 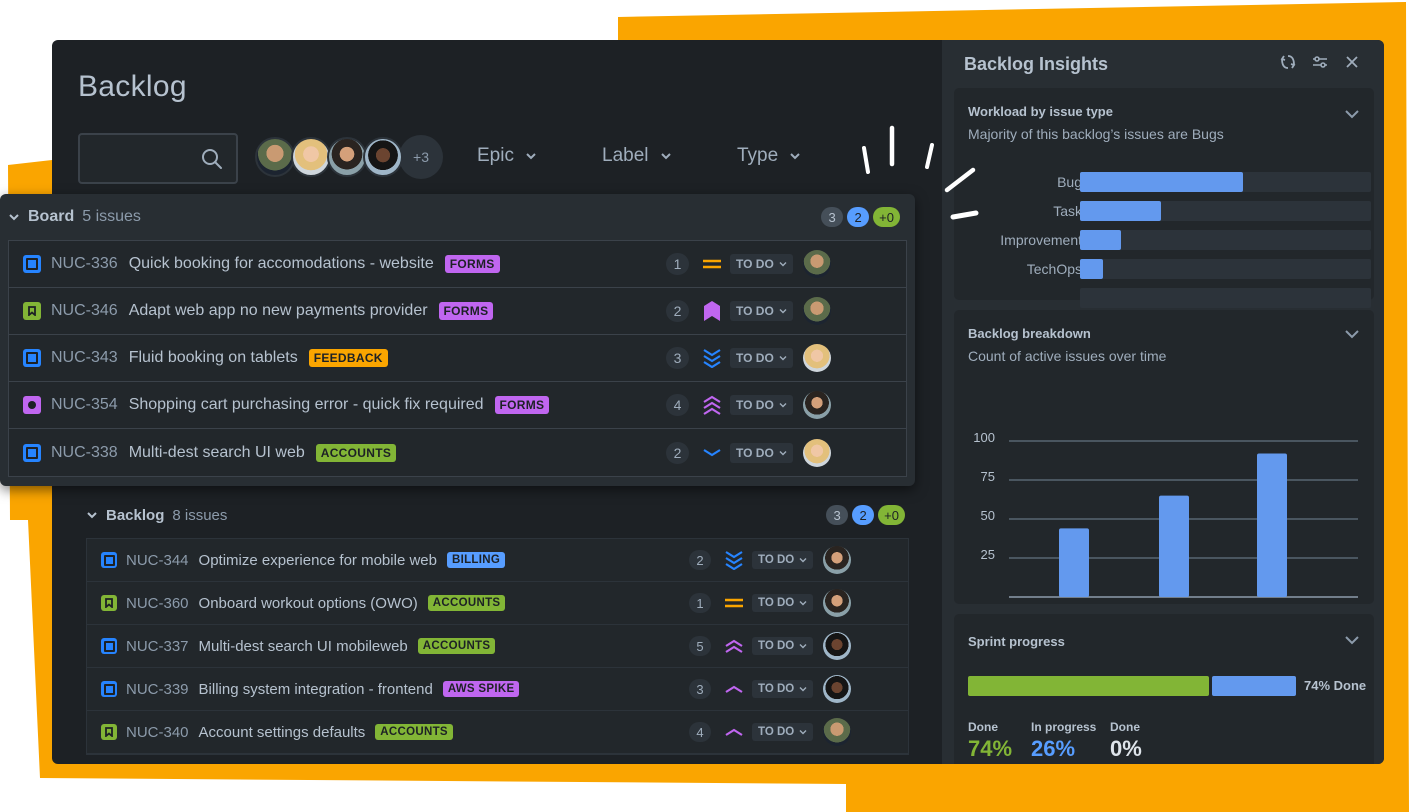 What do you see at coordinates (1352, 62) in the screenshot?
I see `close-icon` at bounding box center [1352, 62].